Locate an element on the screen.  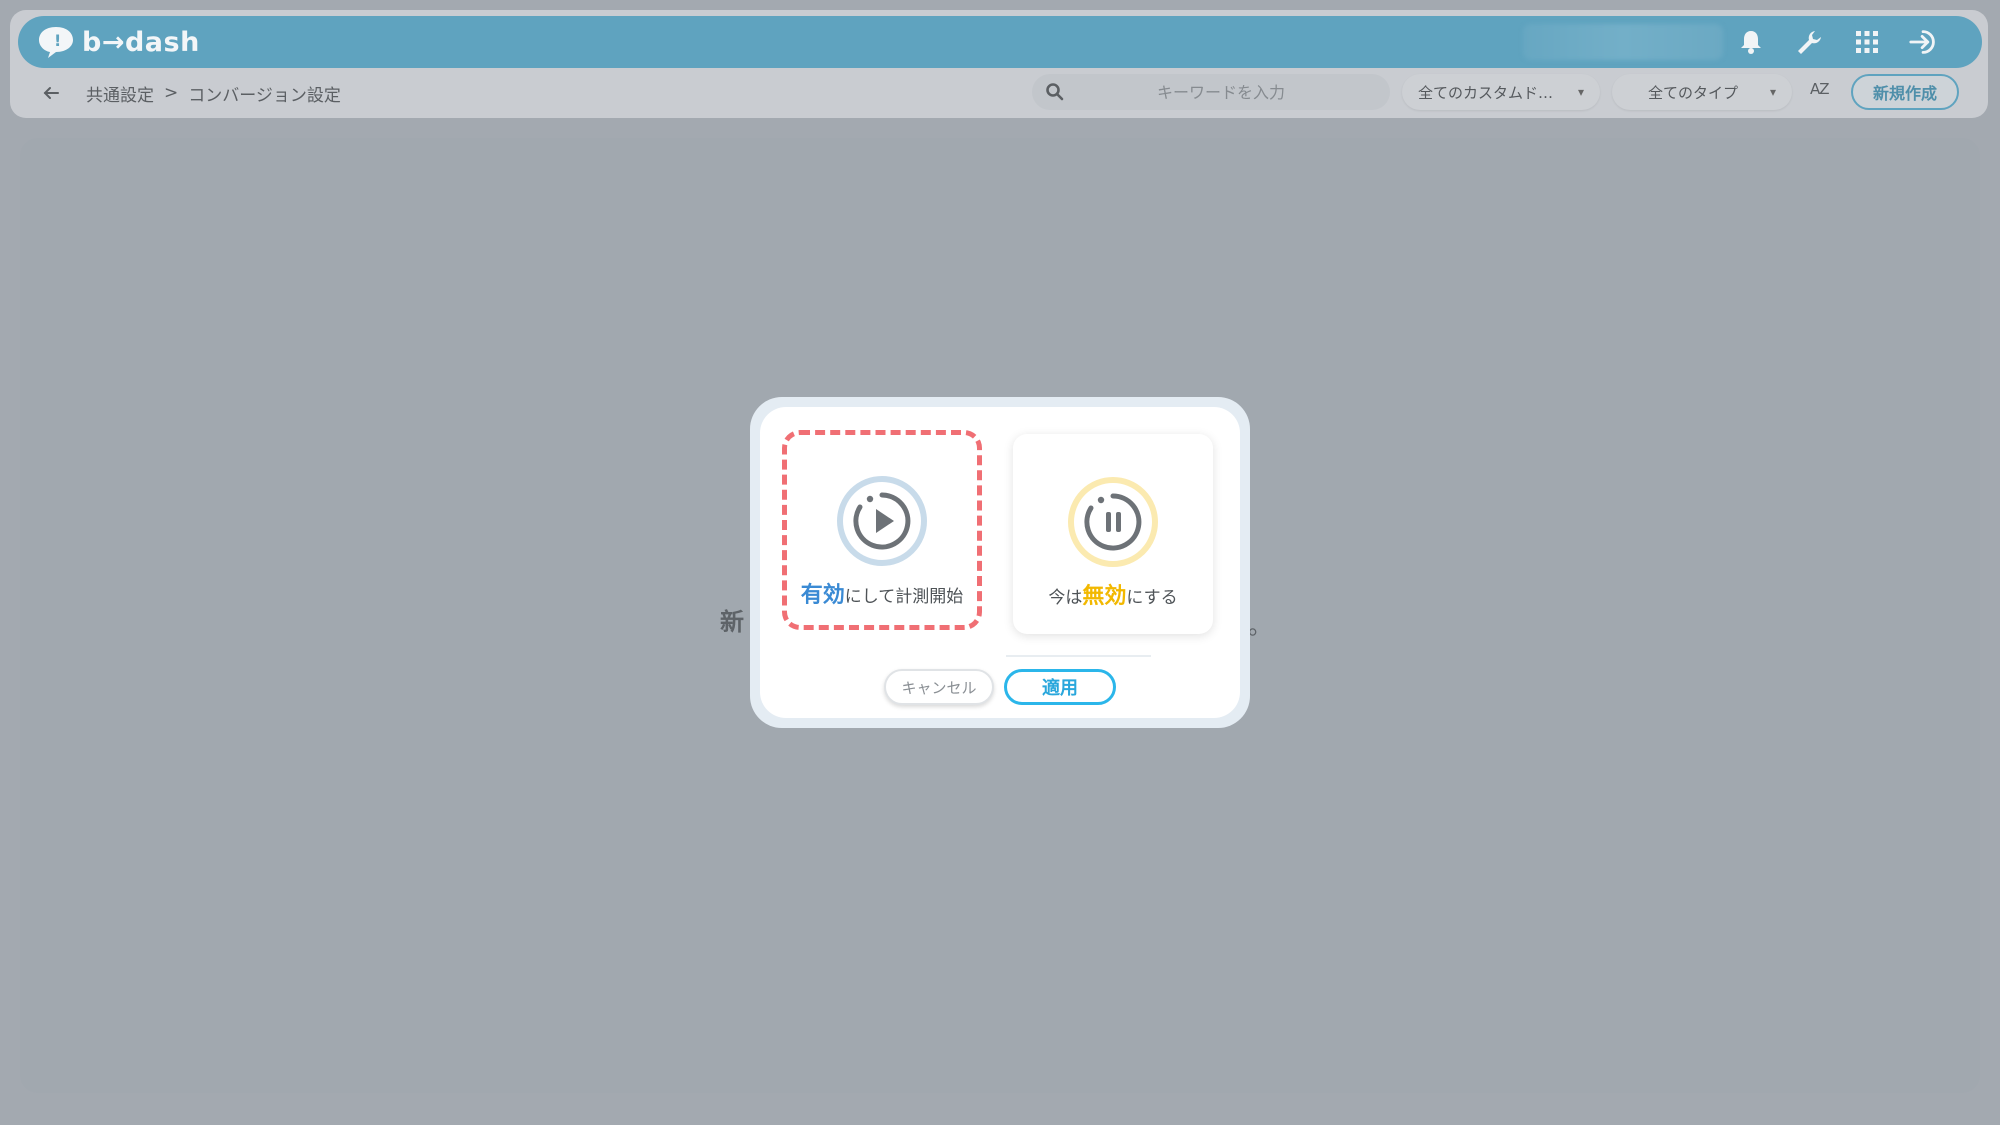
disable-rest: にする is located at coordinates (1152, 598).